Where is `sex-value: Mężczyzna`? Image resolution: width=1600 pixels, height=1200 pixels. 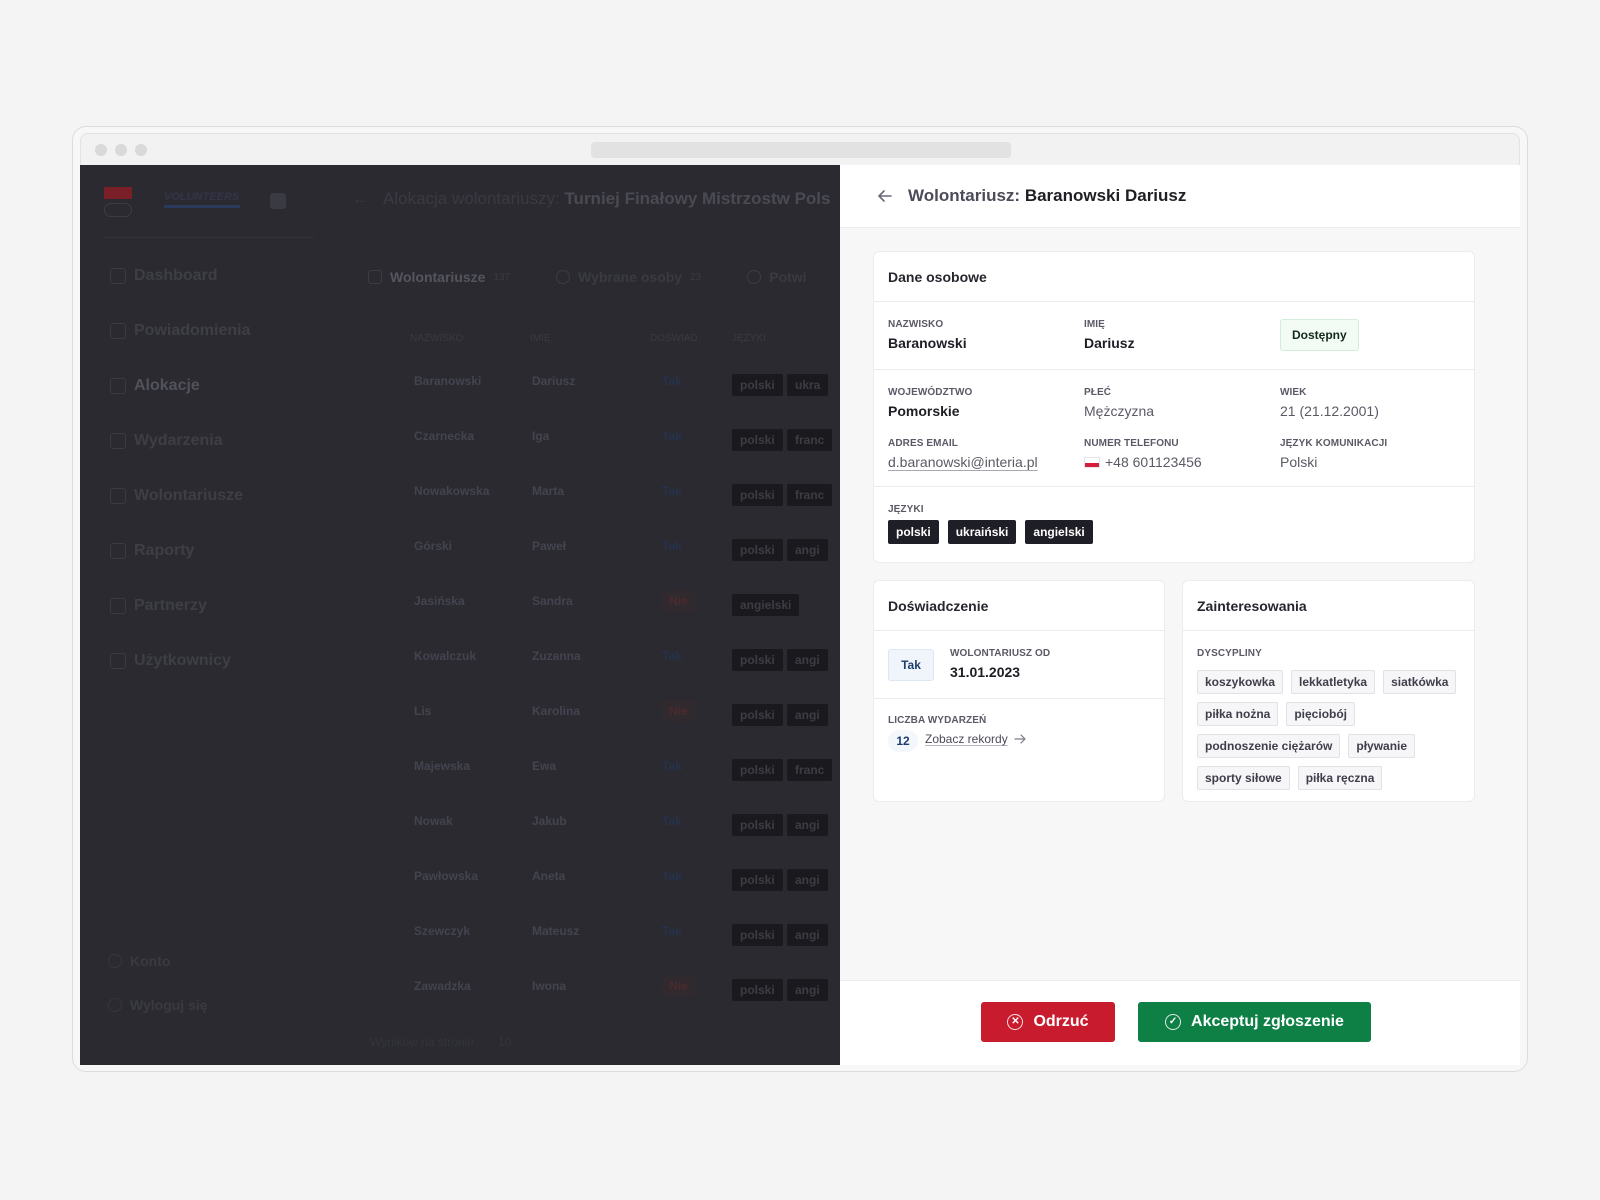 sex-value: Mężczyzna is located at coordinates (1119, 411).